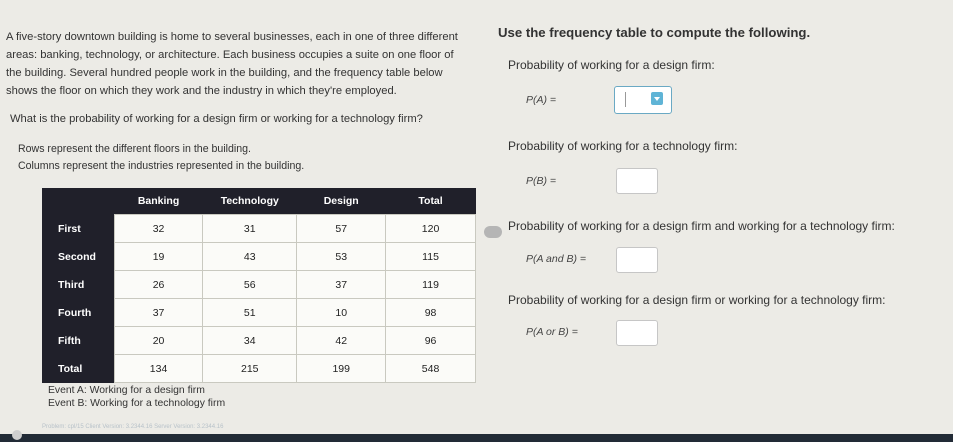 The height and width of the screenshot is (442, 953). What do you see at coordinates (249, 201) in the screenshot?
I see `col-header-technology: Technology` at bounding box center [249, 201].